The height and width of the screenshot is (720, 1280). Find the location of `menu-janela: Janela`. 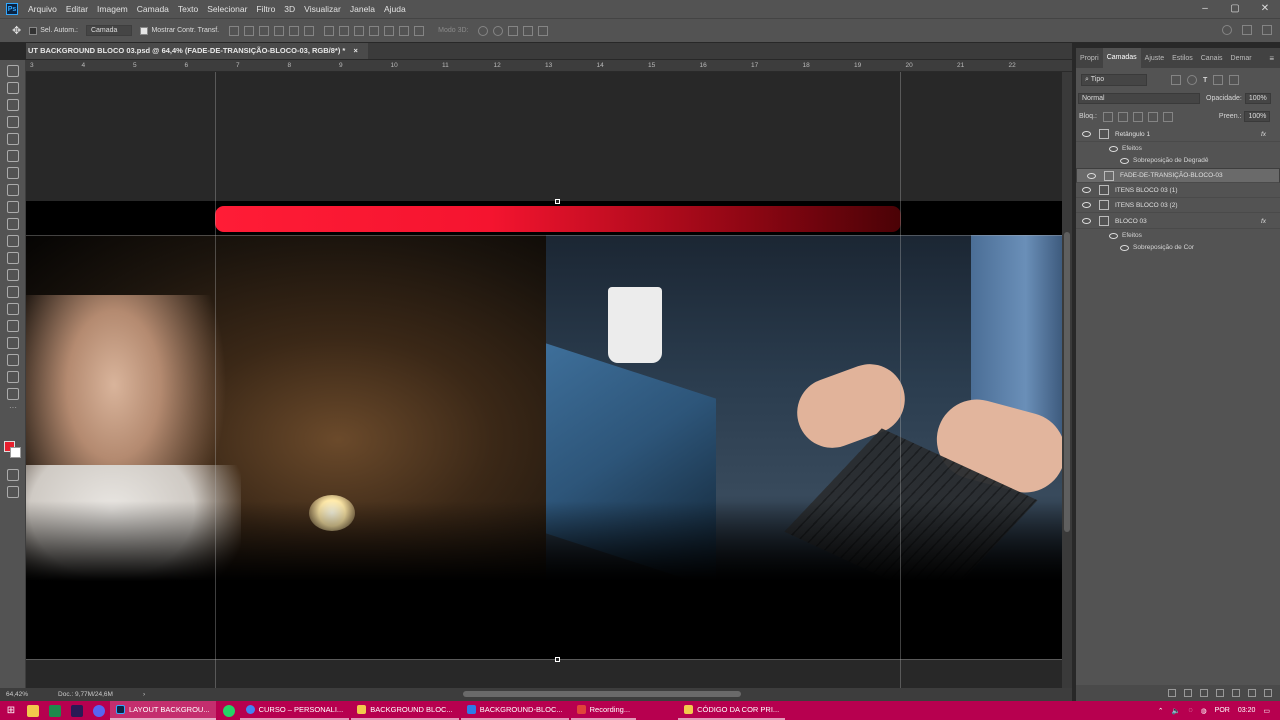

menu-janela: Janela is located at coordinates (362, 9).